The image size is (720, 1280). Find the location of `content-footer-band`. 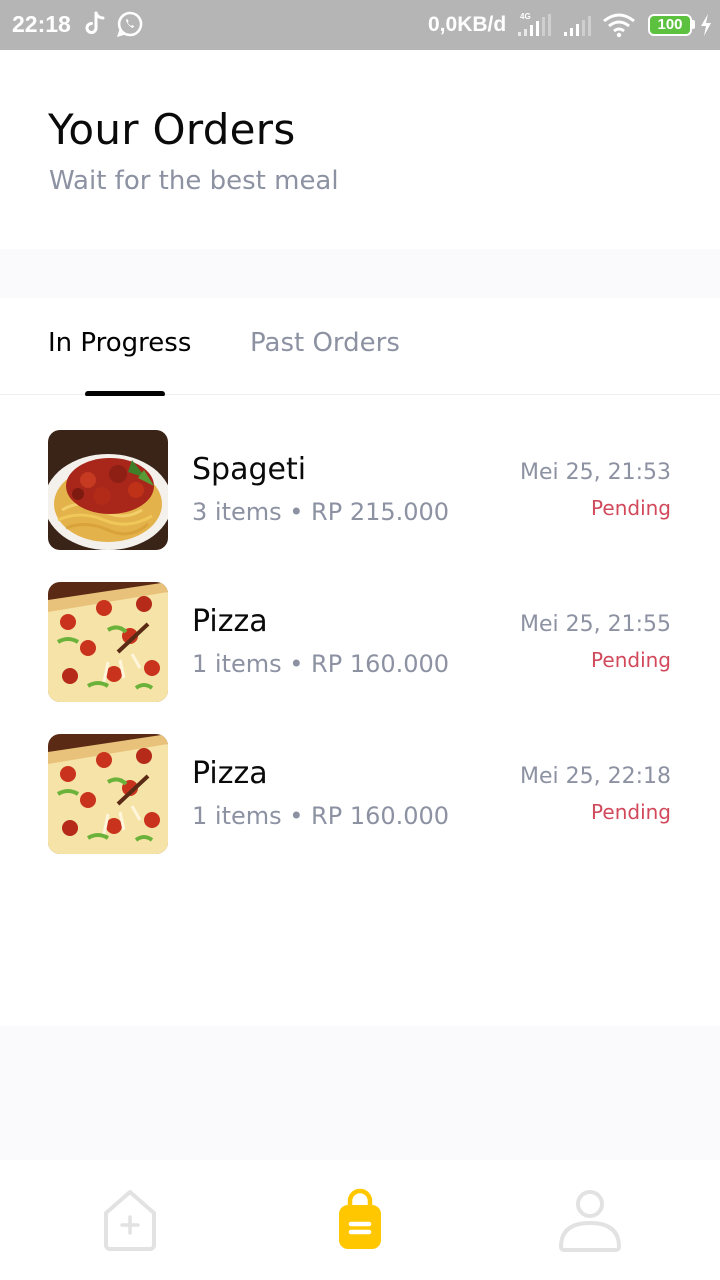

content-footer-band is located at coordinates (360, 1093).